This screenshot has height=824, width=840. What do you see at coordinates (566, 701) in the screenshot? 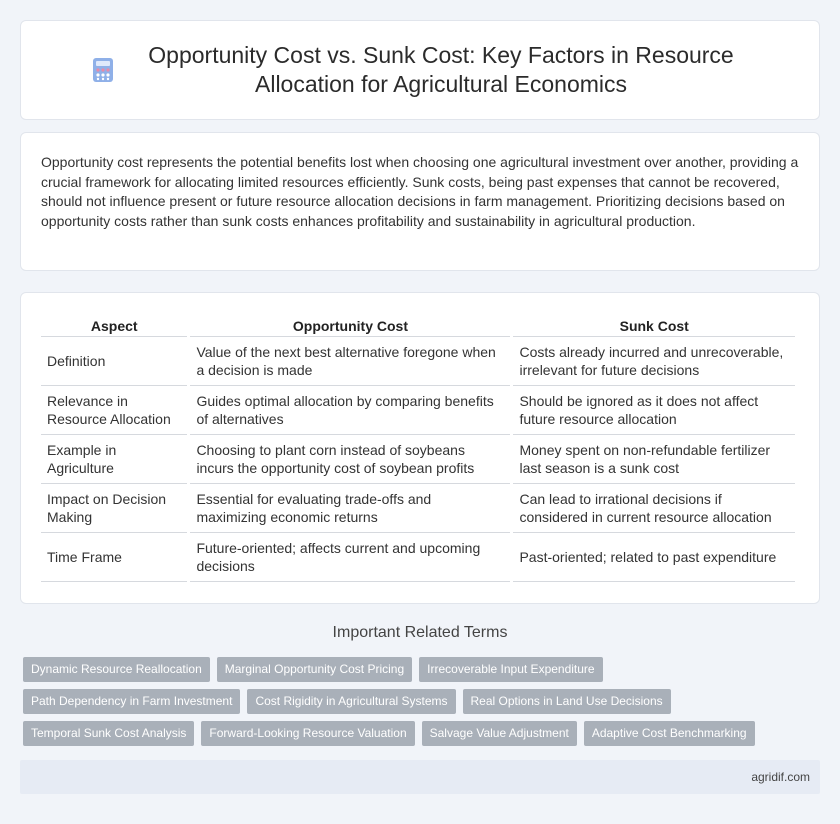
I see `related-term-tag: Real Options in Land Use Decisions` at bounding box center [566, 701].